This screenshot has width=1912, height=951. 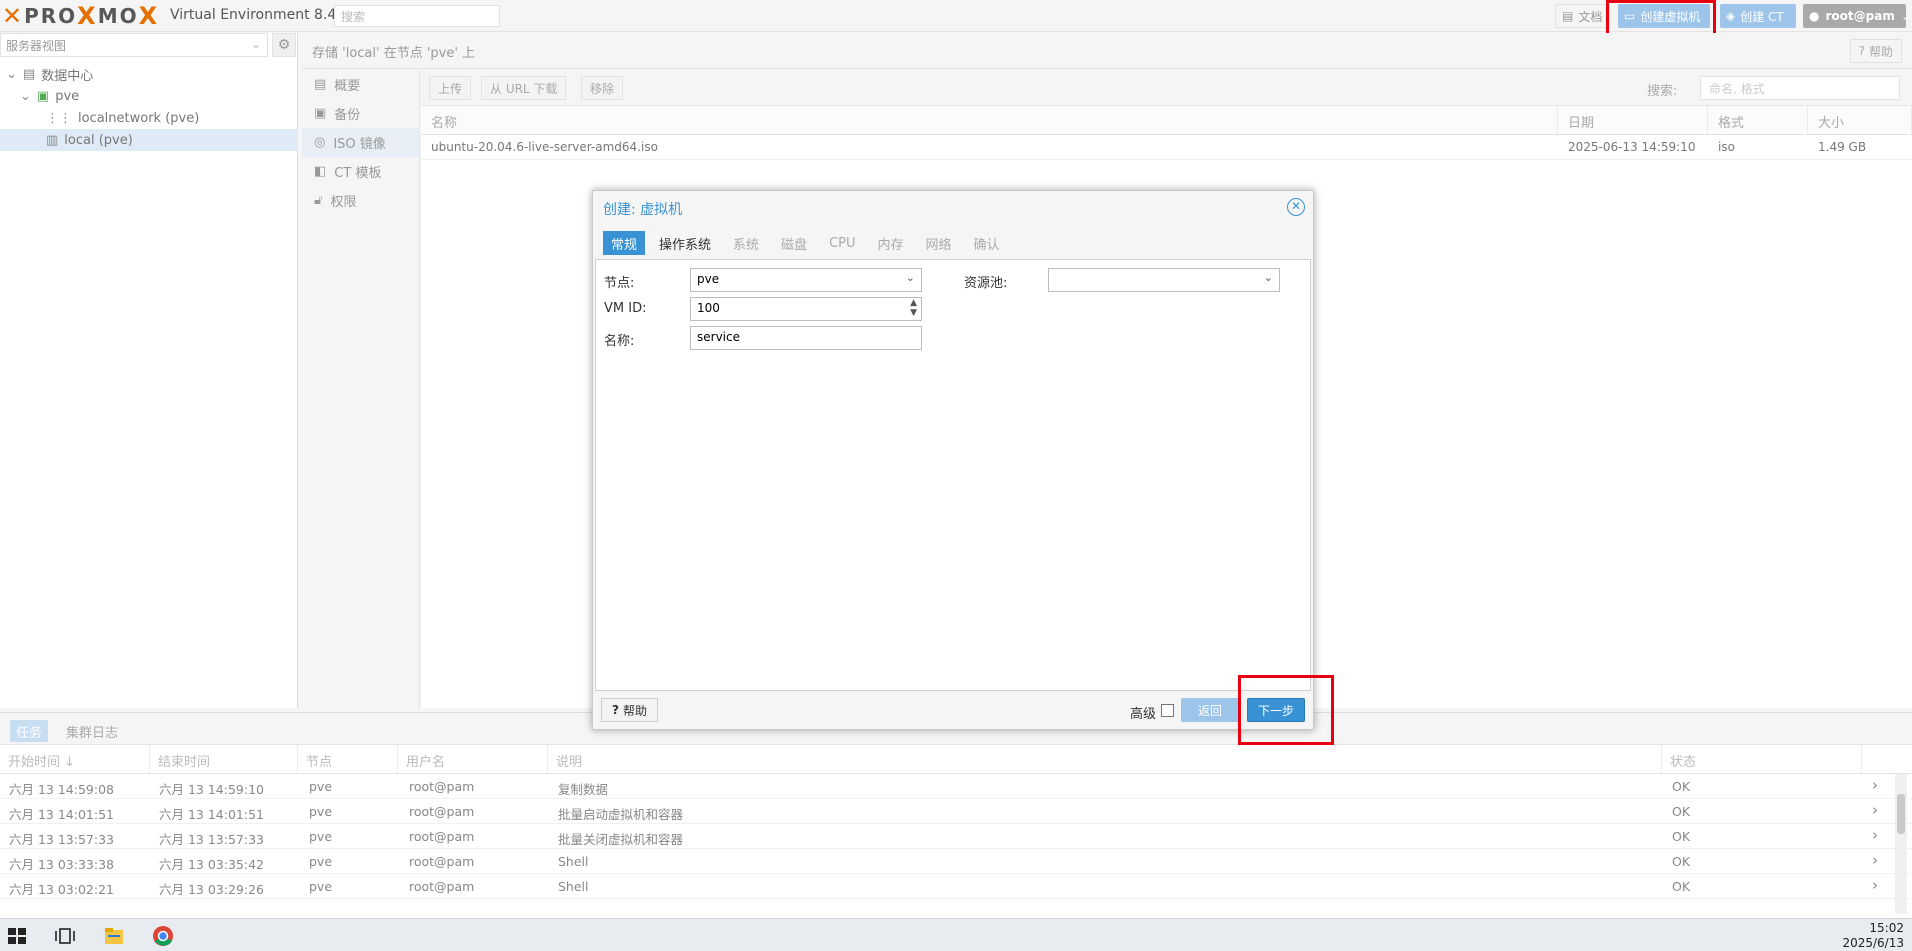 What do you see at coordinates (806, 280) in the screenshot?
I see `node-select: pve ⌄` at bounding box center [806, 280].